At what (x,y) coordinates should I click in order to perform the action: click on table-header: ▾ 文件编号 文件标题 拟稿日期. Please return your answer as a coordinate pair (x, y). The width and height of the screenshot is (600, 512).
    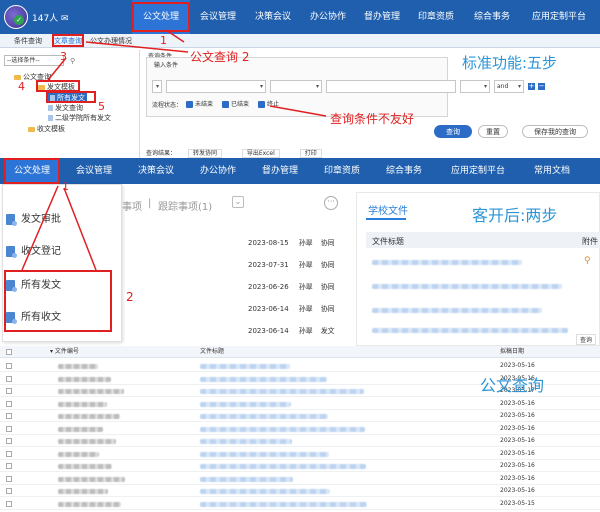
    Looking at the image, I should click on (300, 352).